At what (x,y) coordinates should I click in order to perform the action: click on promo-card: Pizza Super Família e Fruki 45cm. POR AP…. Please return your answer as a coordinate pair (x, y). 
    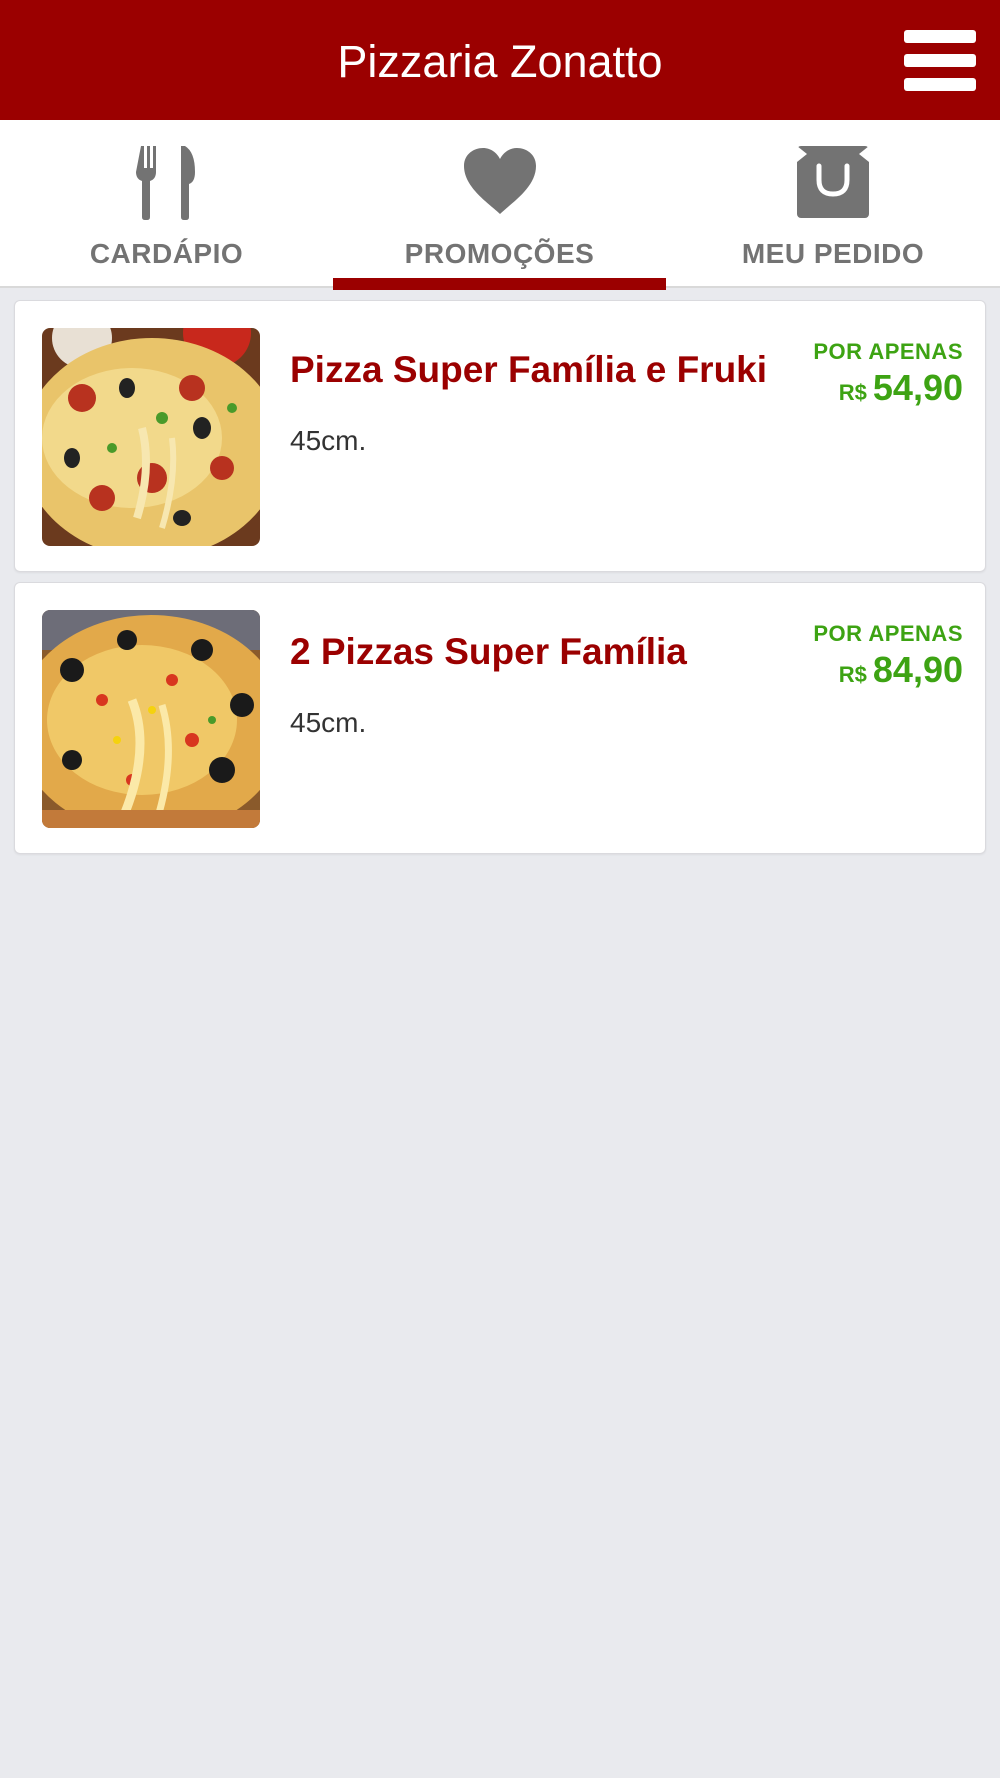
    Looking at the image, I should click on (500, 436).